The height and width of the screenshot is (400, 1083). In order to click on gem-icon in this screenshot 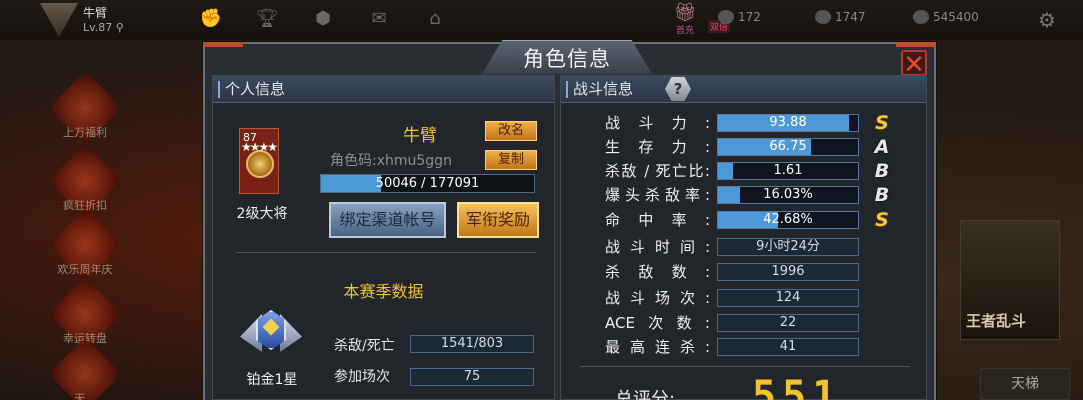, I will do `click(823, 17)`.